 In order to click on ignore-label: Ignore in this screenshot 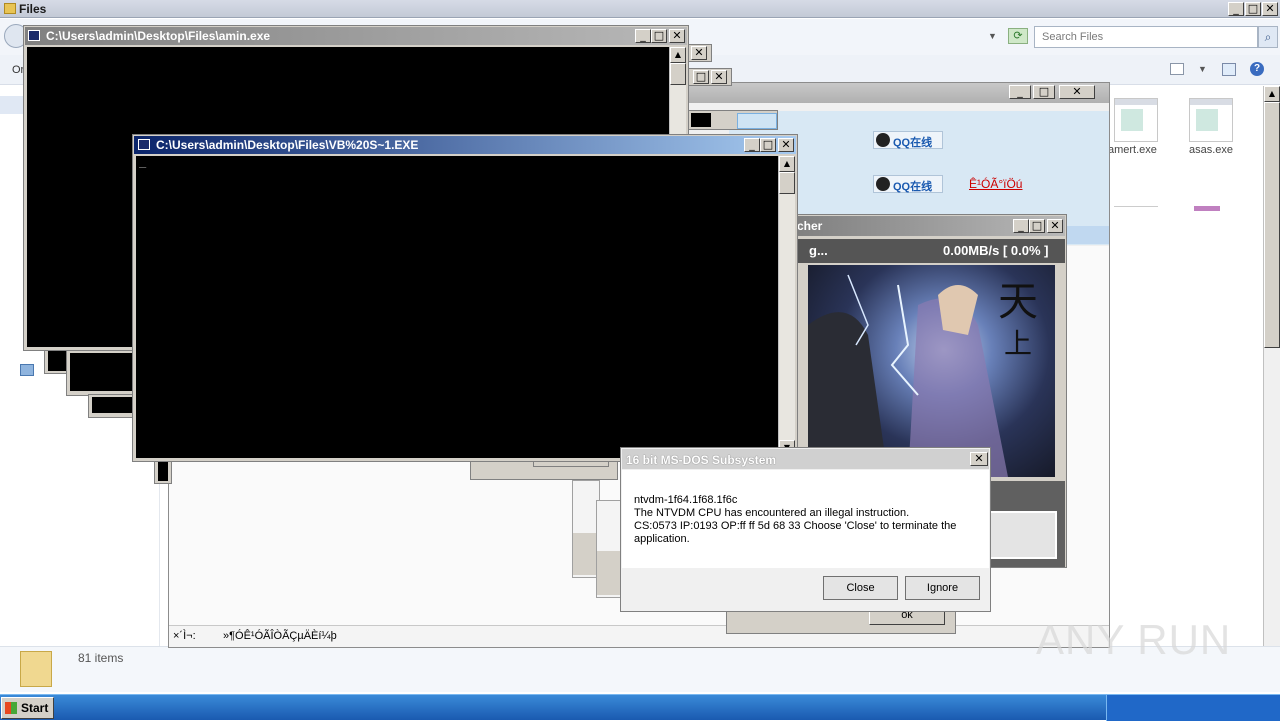, I will do `click(942, 588)`.